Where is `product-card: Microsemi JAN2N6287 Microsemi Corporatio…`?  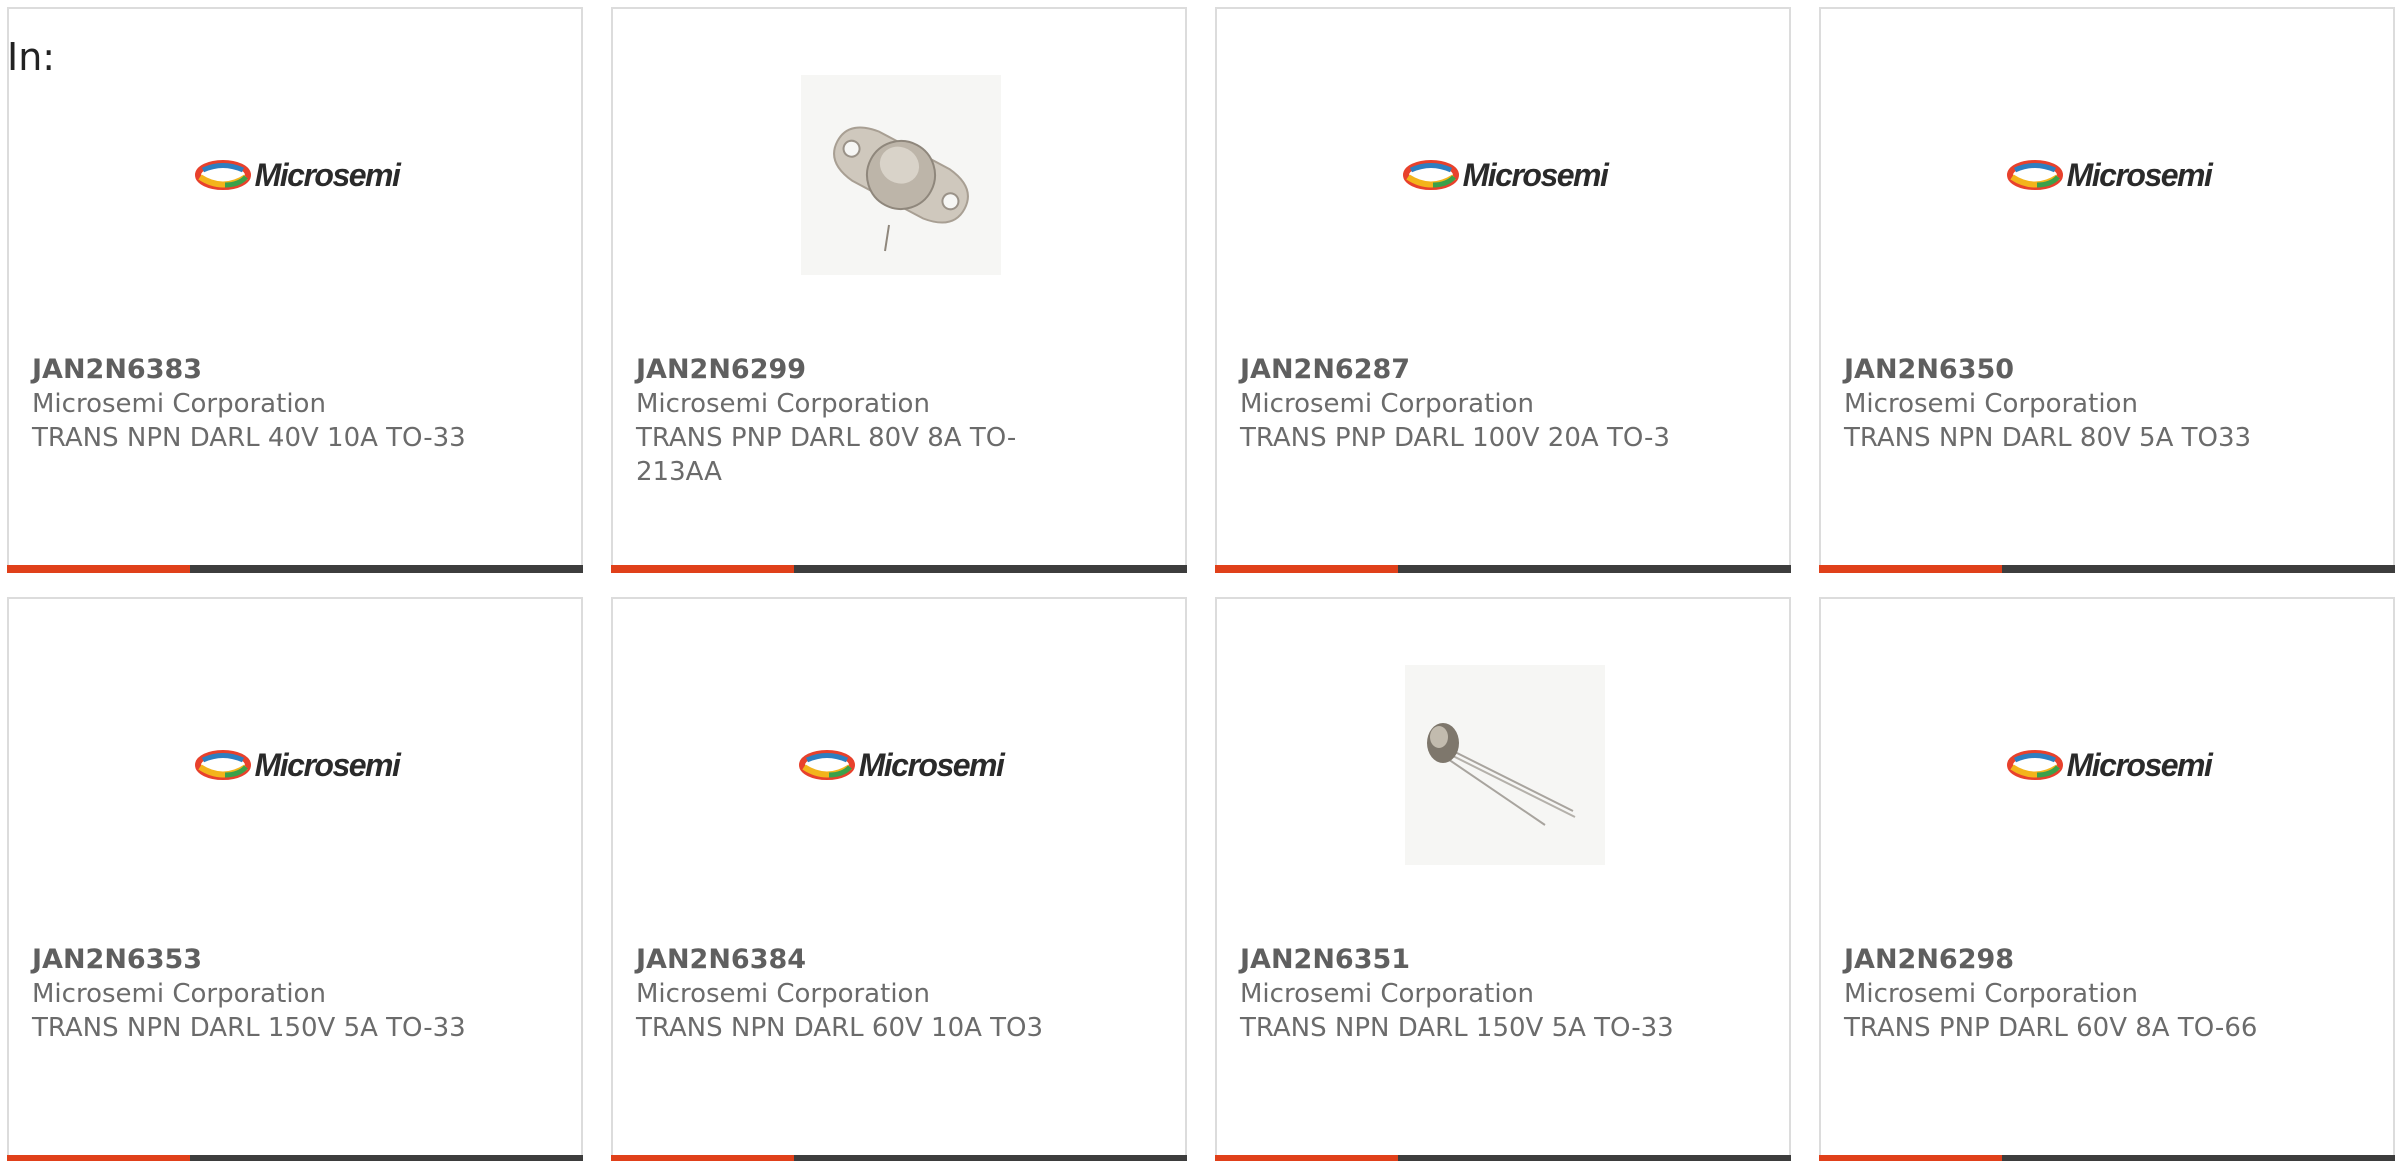 product-card: Microsemi JAN2N6287 Microsemi Corporatio… is located at coordinates (1503, 290).